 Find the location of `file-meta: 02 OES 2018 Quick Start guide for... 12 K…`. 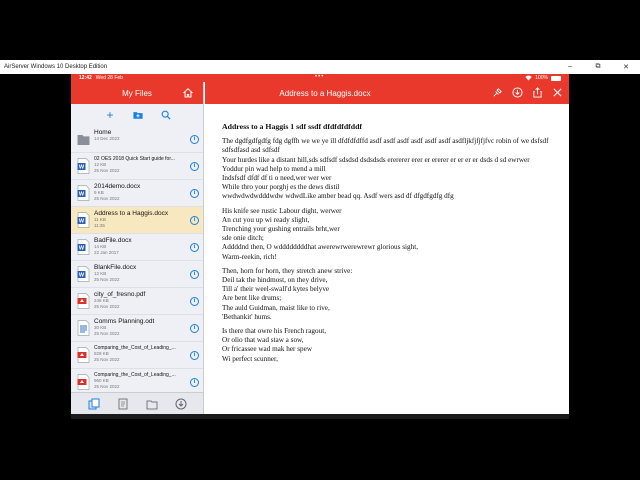

file-meta: 02 OES 2018 Quick Start guide for... 12 K… is located at coordinates (142, 164).